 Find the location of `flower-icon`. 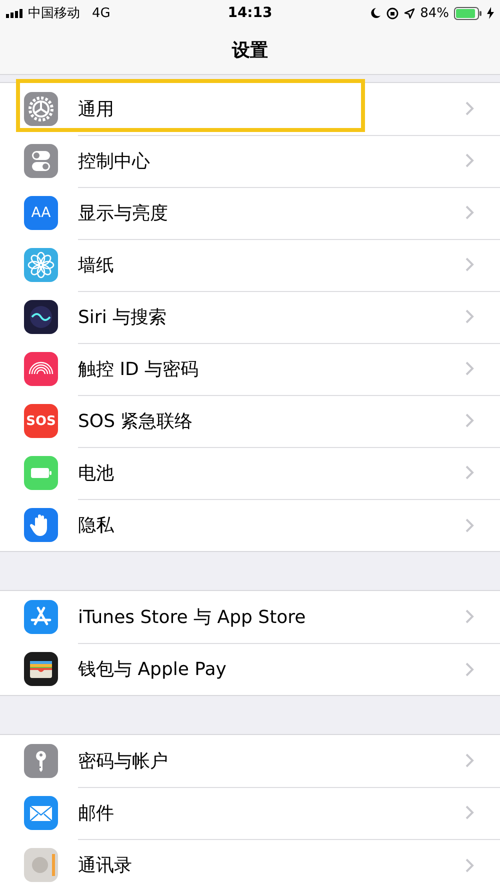

flower-icon is located at coordinates (41, 265).